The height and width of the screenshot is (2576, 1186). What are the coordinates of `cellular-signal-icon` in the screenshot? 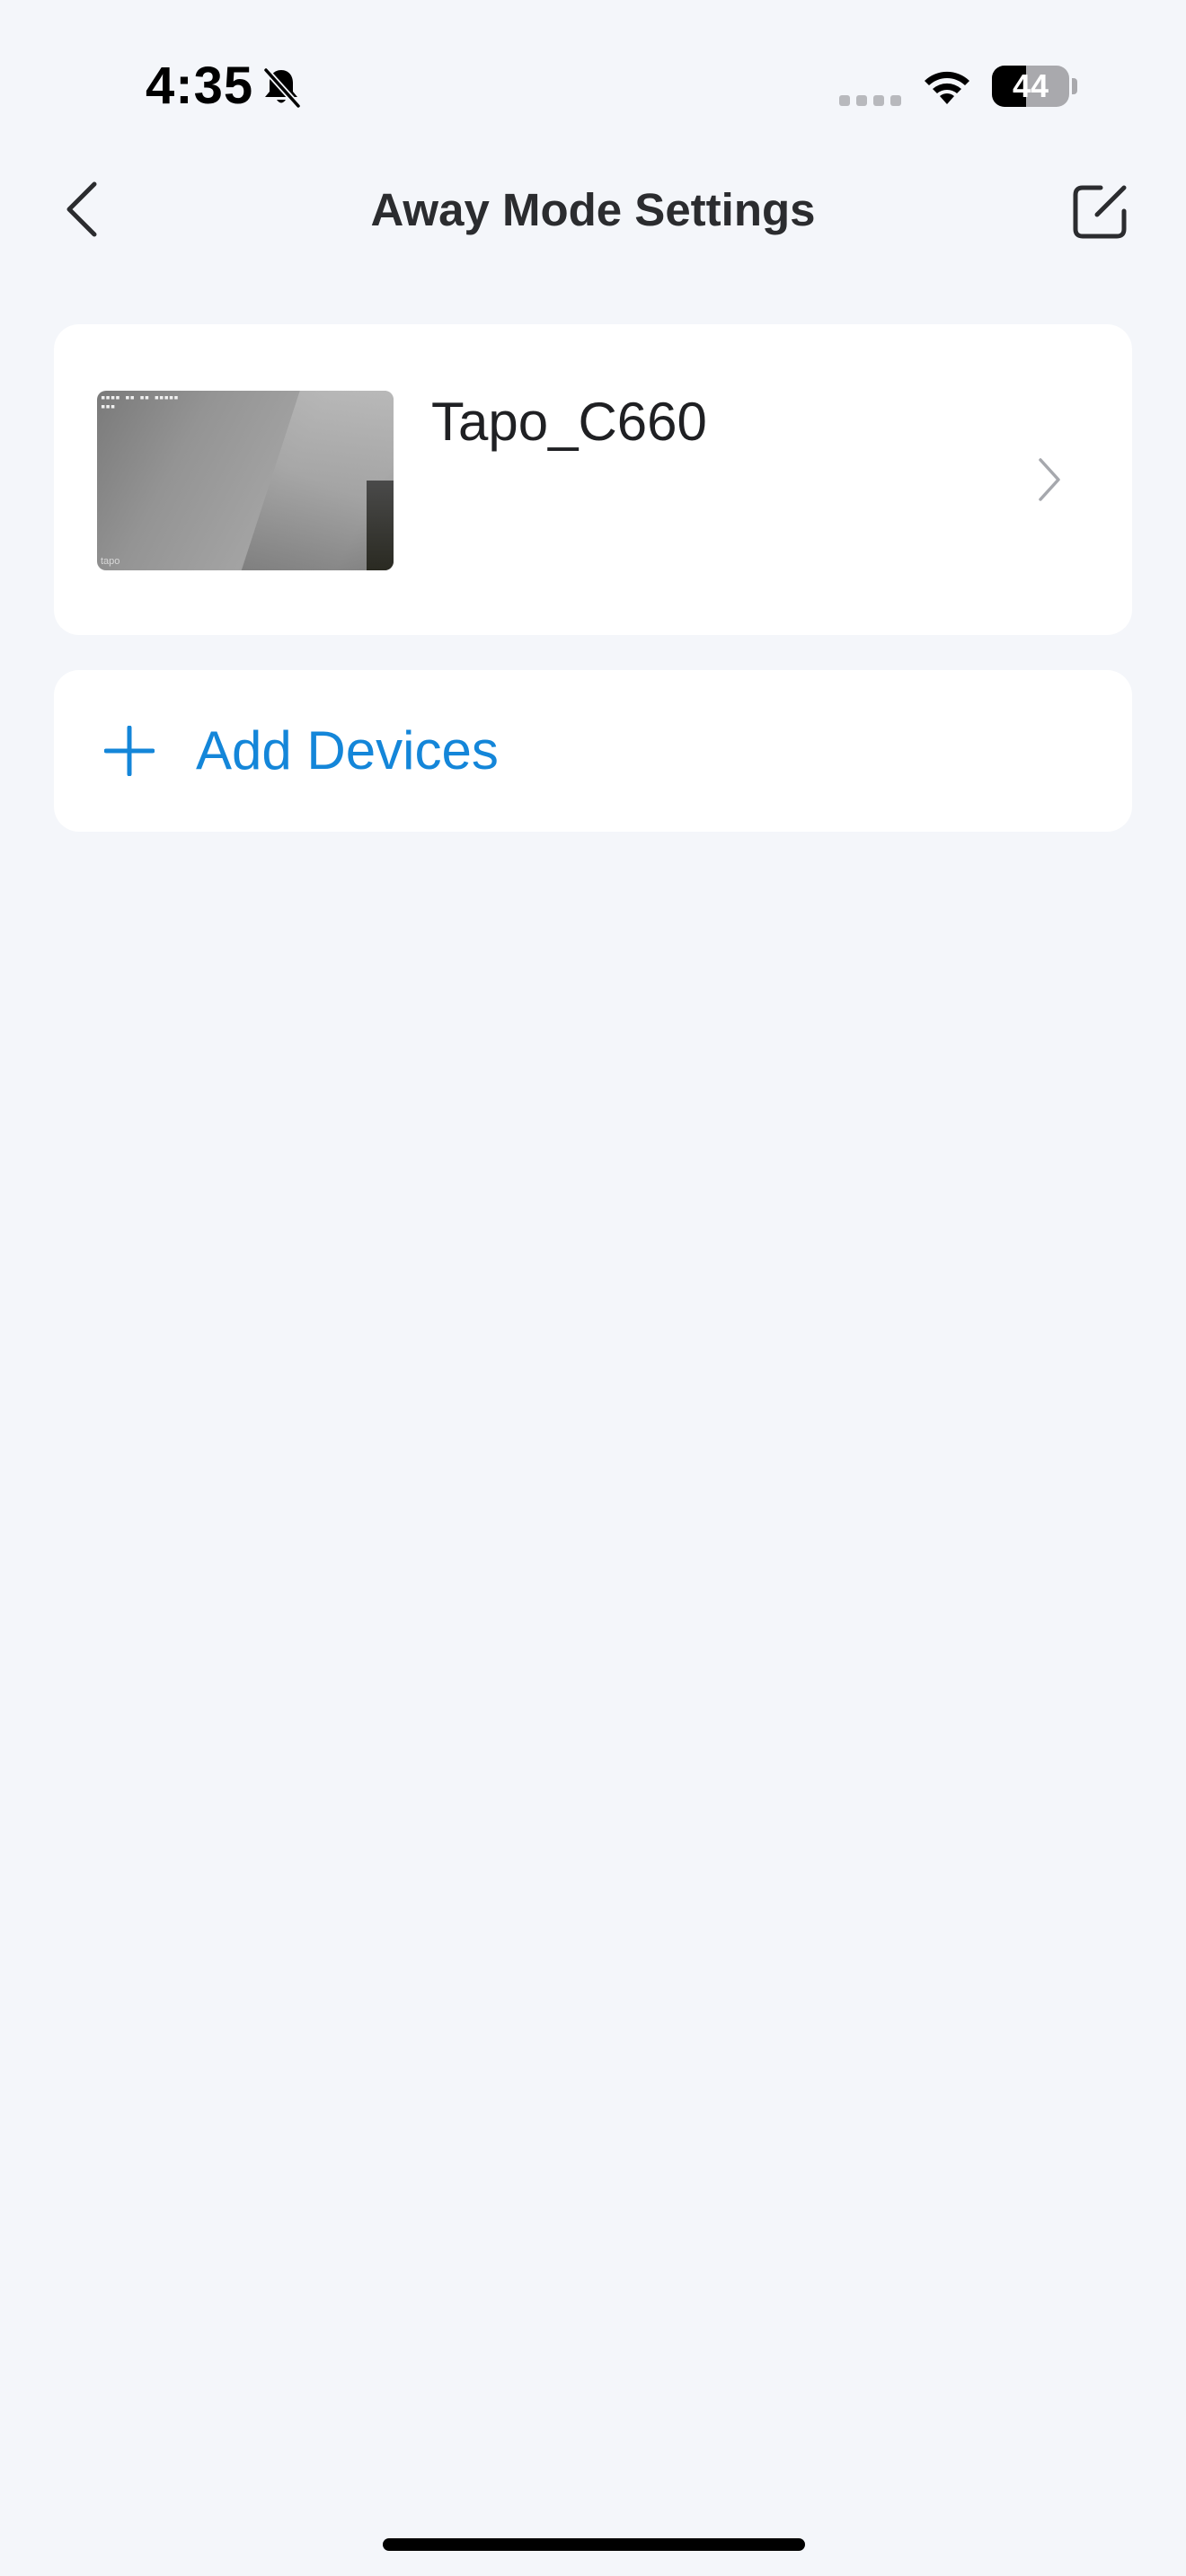 It's located at (870, 100).